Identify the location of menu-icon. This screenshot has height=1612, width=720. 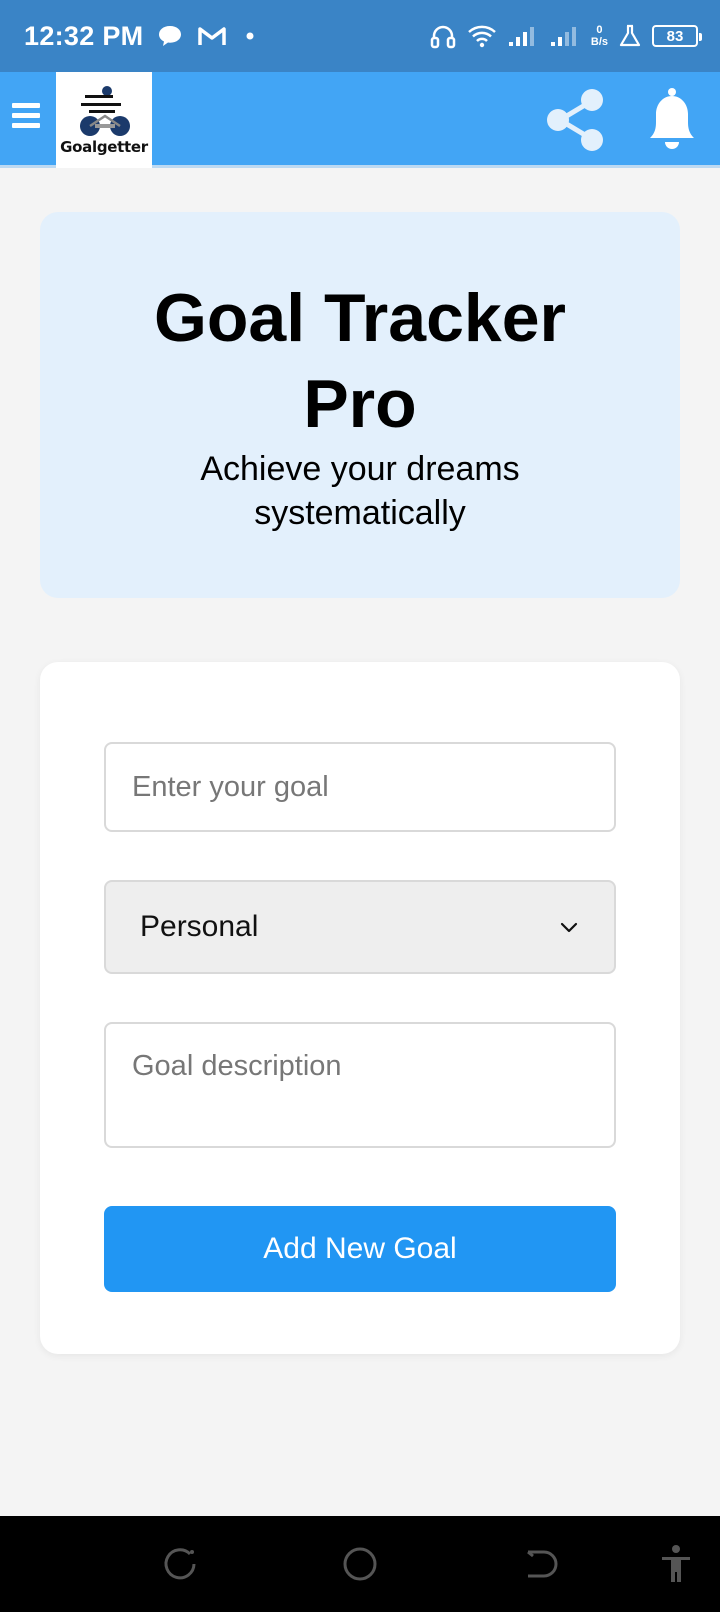
(26, 105).